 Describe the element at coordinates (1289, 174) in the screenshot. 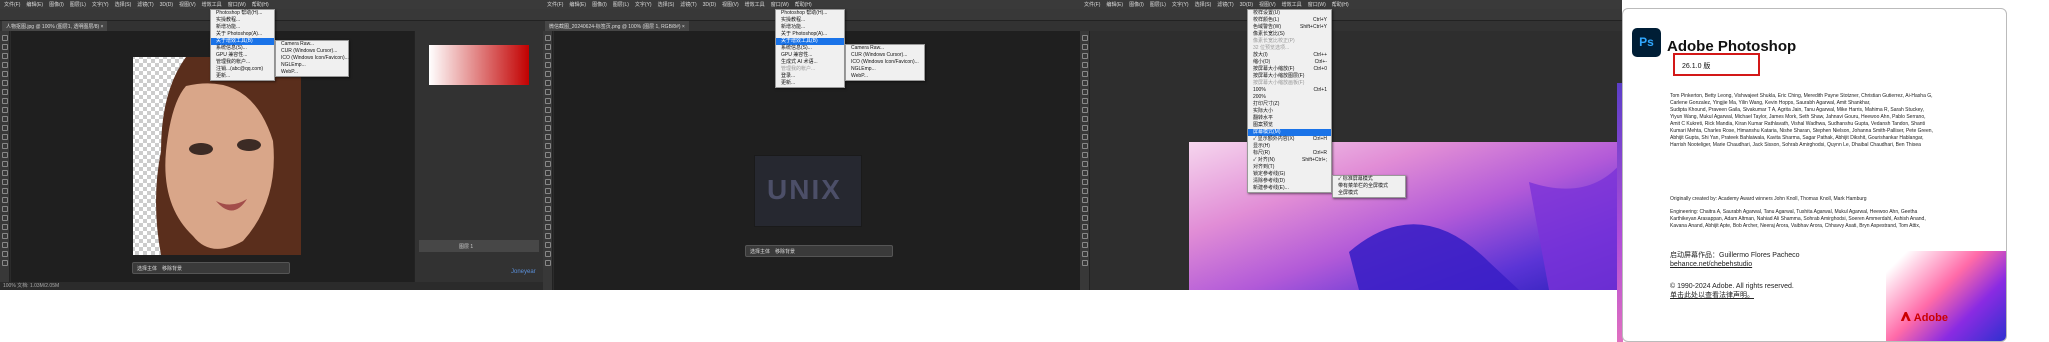

I see `menu-item: 锁定参考线(G)` at that location.